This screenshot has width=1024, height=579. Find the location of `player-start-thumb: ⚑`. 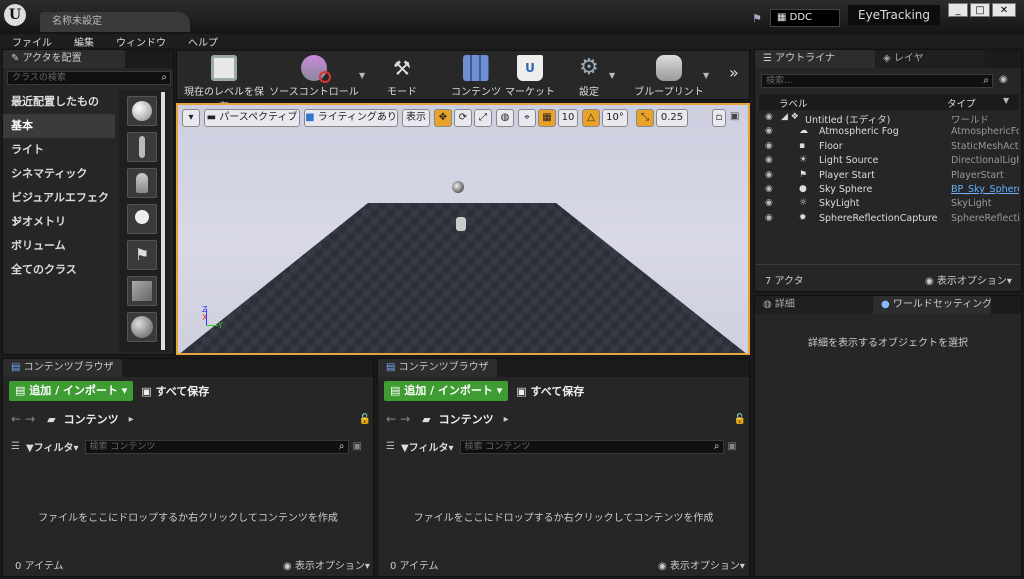

player-start-thumb: ⚑ is located at coordinates (142, 255).